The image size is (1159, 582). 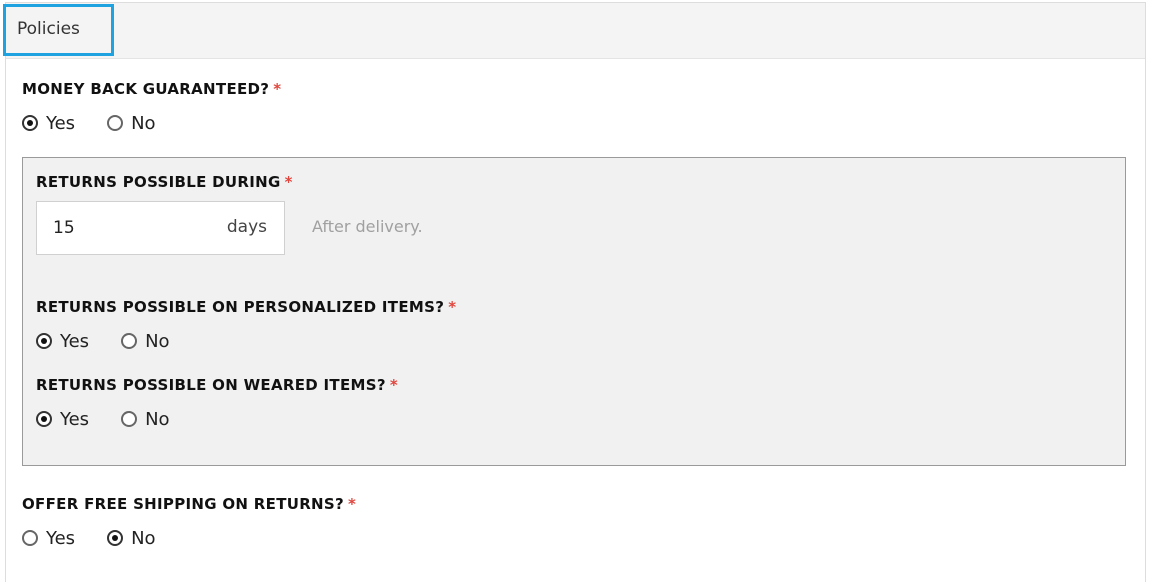 What do you see at coordinates (143, 538) in the screenshot?
I see `free-shipping-no-label: No` at bounding box center [143, 538].